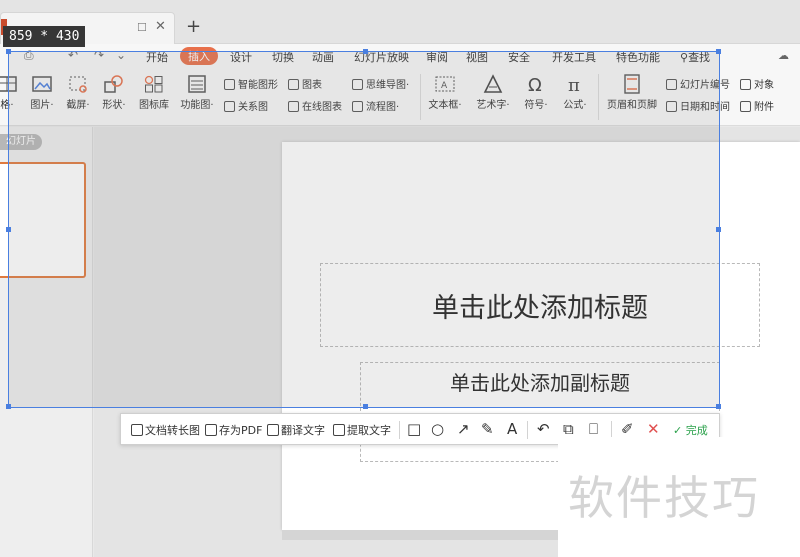 This screenshot has width=800, height=557. Describe the element at coordinates (783, 55) in the screenshot. I see `cloud-icon: ☁` at that location.